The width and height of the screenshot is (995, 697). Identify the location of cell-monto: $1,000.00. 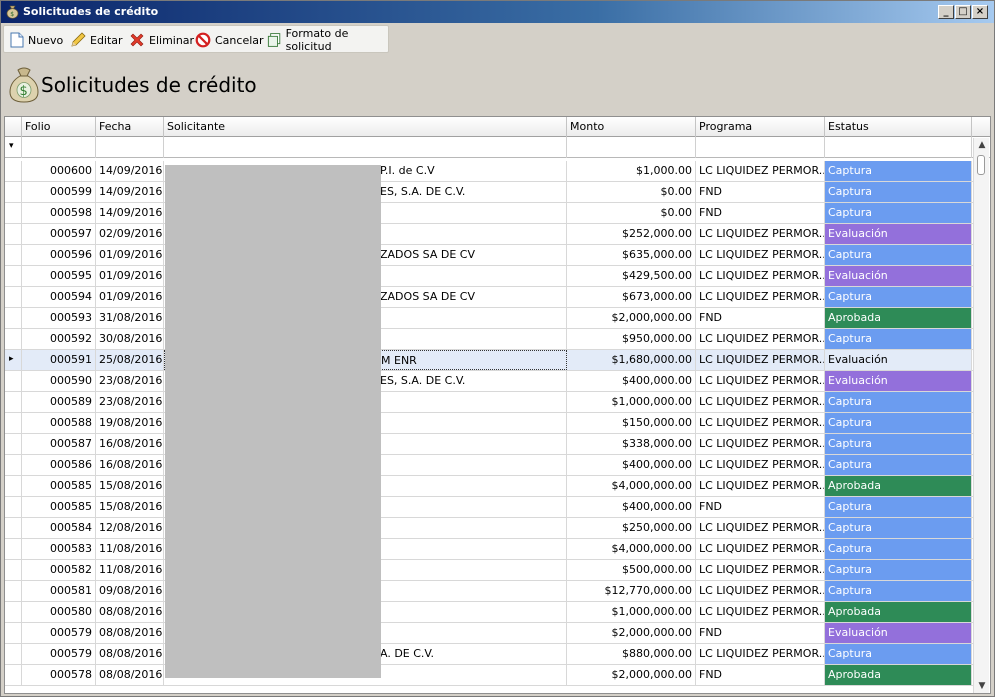
(631, 171).